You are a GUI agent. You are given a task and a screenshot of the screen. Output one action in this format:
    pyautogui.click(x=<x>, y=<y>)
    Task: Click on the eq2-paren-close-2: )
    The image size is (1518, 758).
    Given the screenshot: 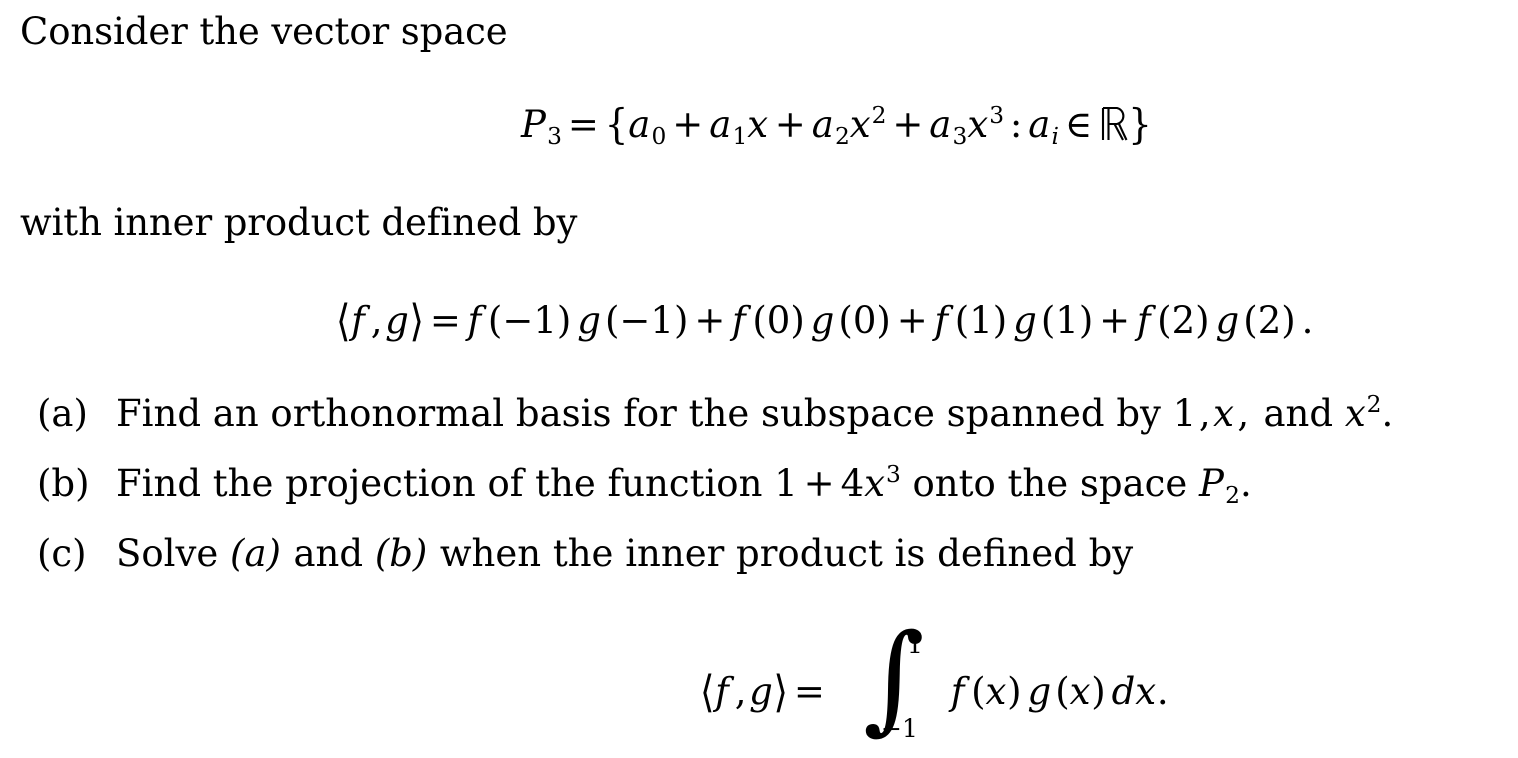 What is the action you would take?
    pyautogui.click(x=681, y=320)
    